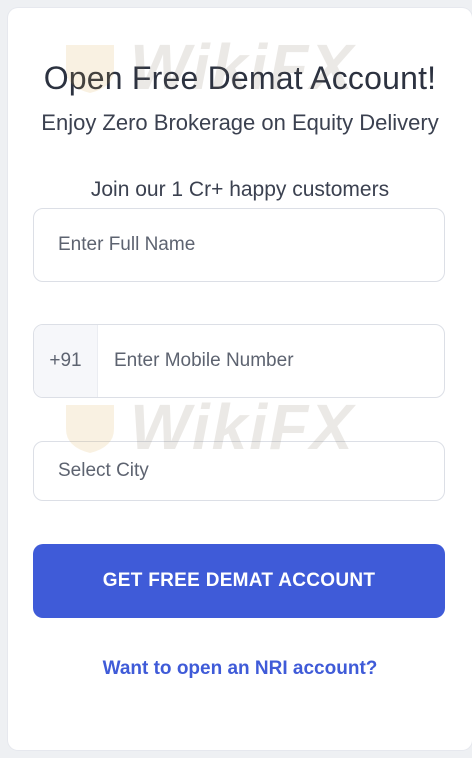  I want to click on mobile-number-field: +91 Enter Mobile Number, so click(239, 361).